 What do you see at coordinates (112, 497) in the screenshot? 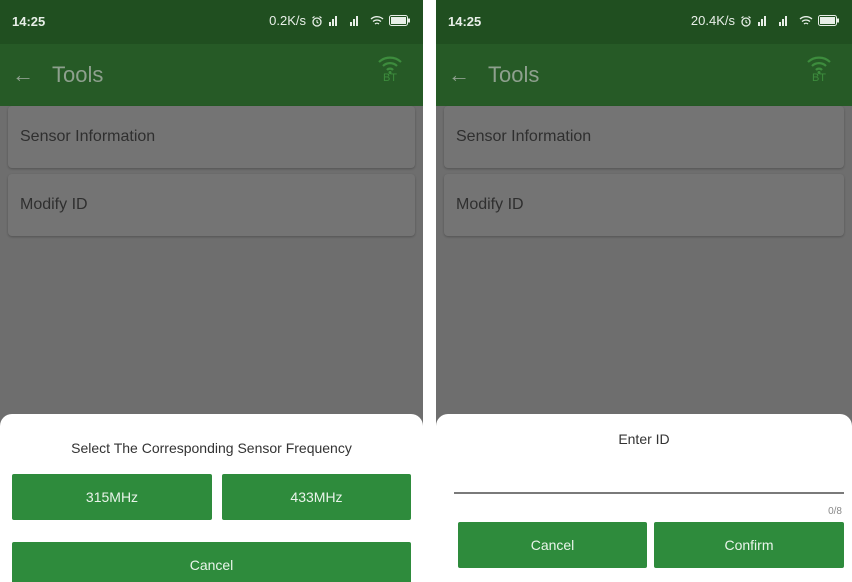
I see `315mhz-button: 315MHz` at bounding box center [112, 497].